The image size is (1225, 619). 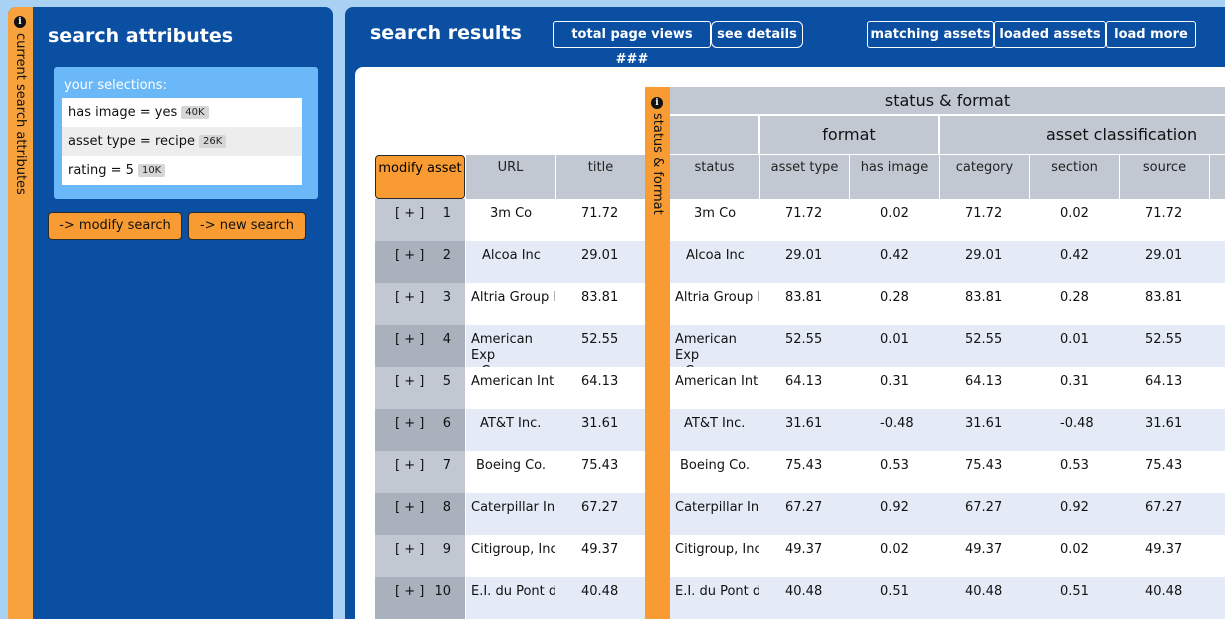 I want to click on cell-has-image: 0.31, so click(x=894, y=381).